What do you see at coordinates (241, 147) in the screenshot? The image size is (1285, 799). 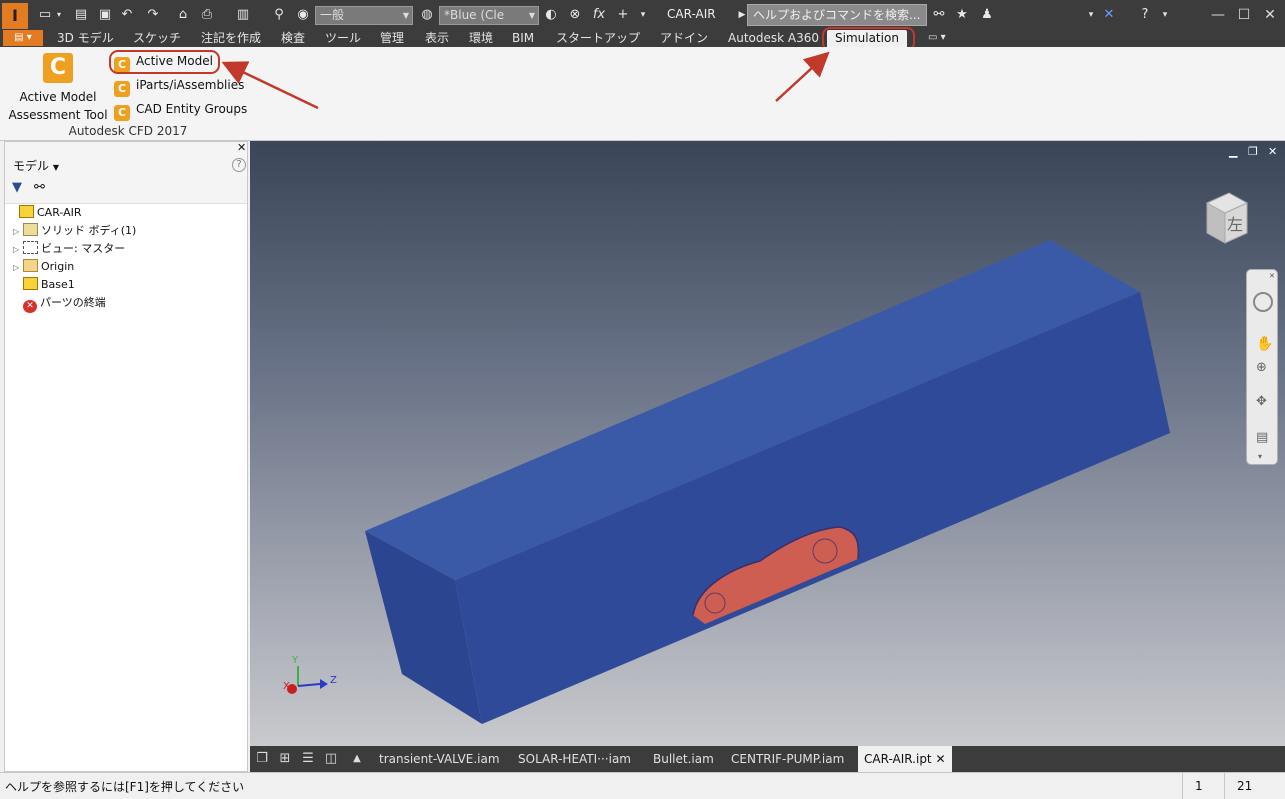 I see `browser-close-icon: ✕` at bounding box center [241, 147].